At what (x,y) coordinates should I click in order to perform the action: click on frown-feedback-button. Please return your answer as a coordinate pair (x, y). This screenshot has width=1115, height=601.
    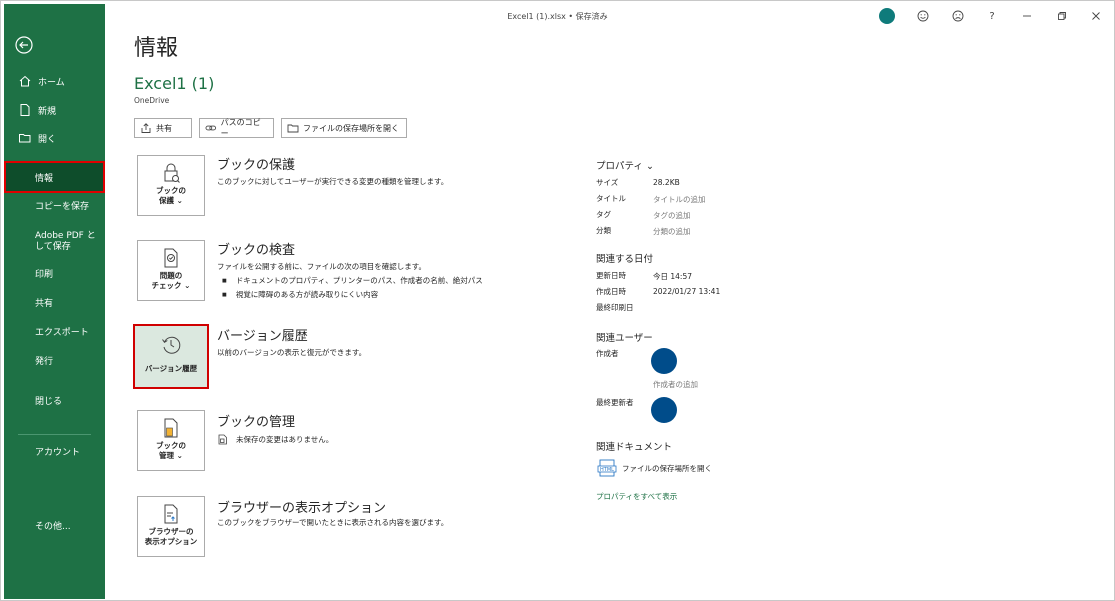
    Looking at the image, I should click on (958, 16).